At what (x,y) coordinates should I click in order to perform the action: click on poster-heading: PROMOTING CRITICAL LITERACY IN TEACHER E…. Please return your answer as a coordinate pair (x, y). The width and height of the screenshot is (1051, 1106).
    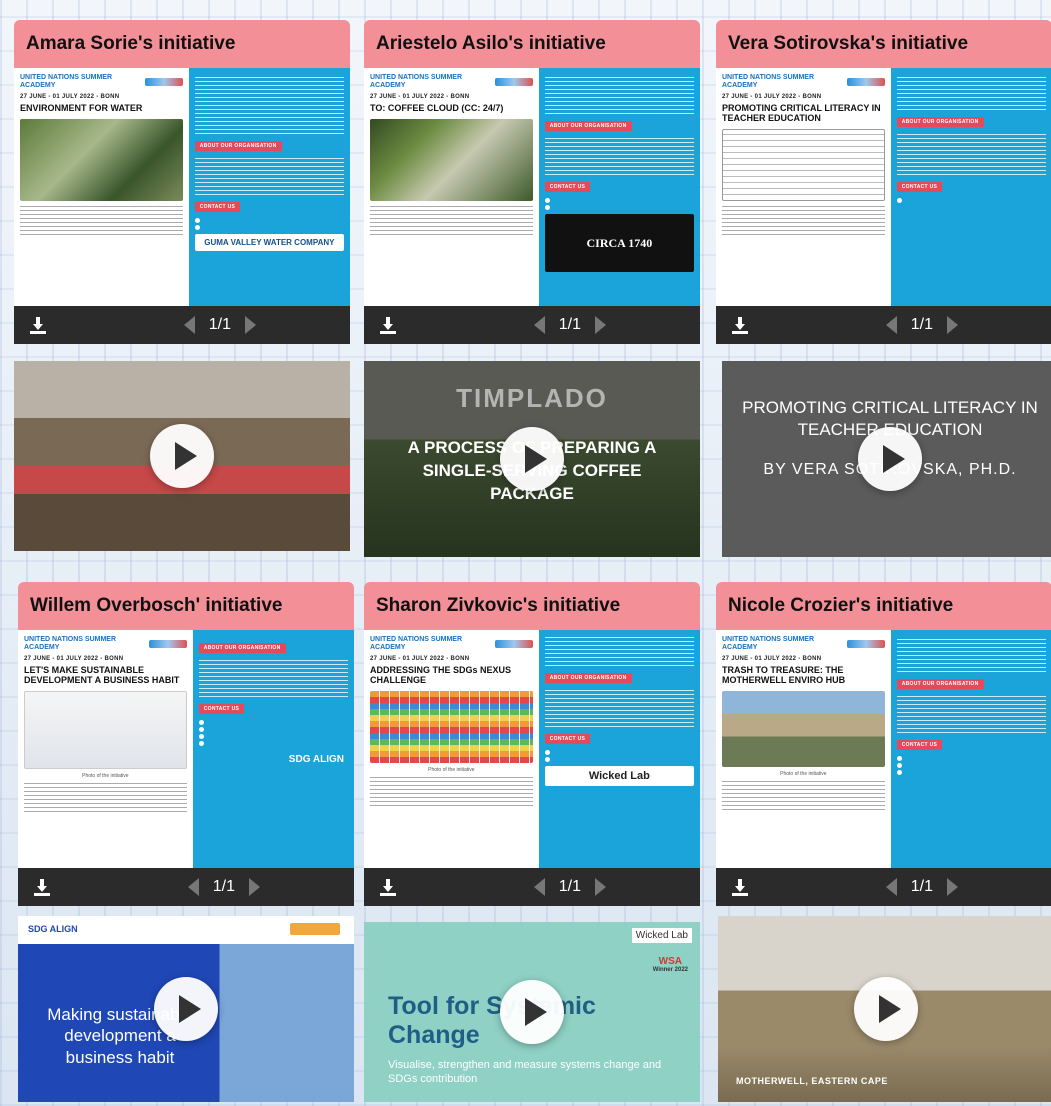
    Looking at the image, I should click on (801, 113).